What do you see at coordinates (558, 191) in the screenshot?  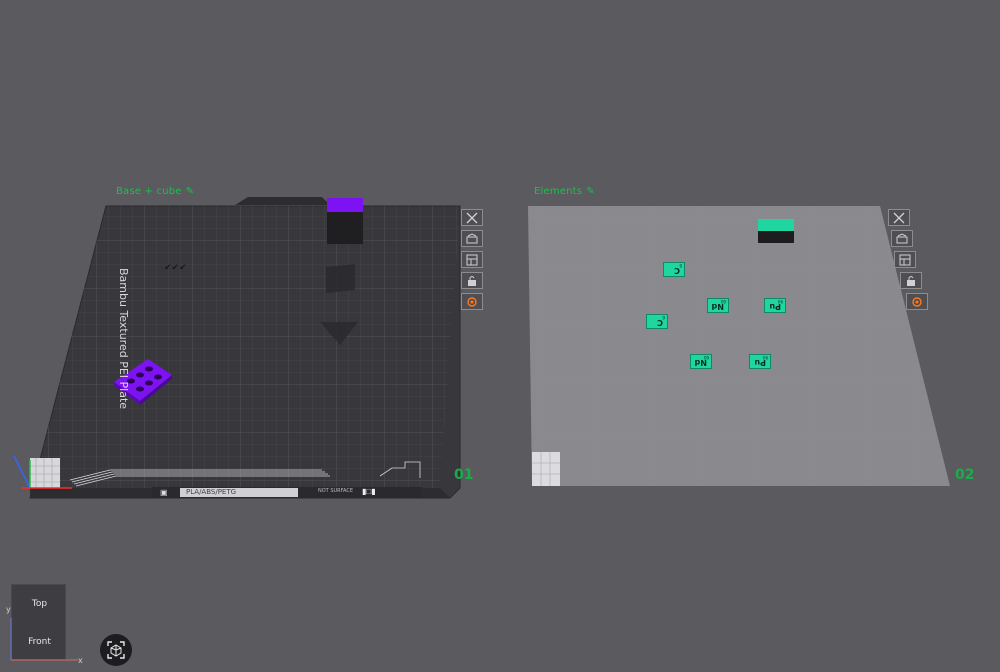 I see `plate-title-text: Elements` at bounding box center [558, 191].